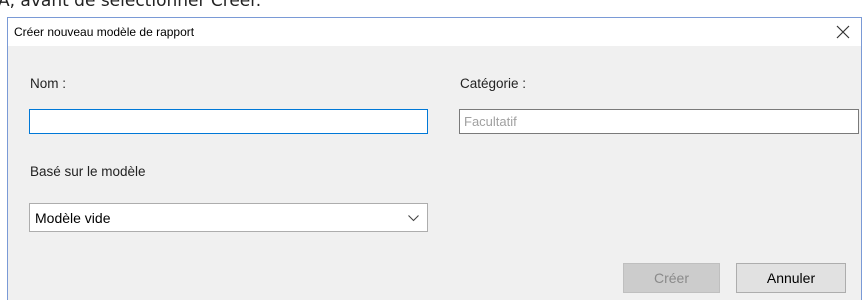 This screenshot has height=300, width=863. I want to click on category-input, so click(659, 121).